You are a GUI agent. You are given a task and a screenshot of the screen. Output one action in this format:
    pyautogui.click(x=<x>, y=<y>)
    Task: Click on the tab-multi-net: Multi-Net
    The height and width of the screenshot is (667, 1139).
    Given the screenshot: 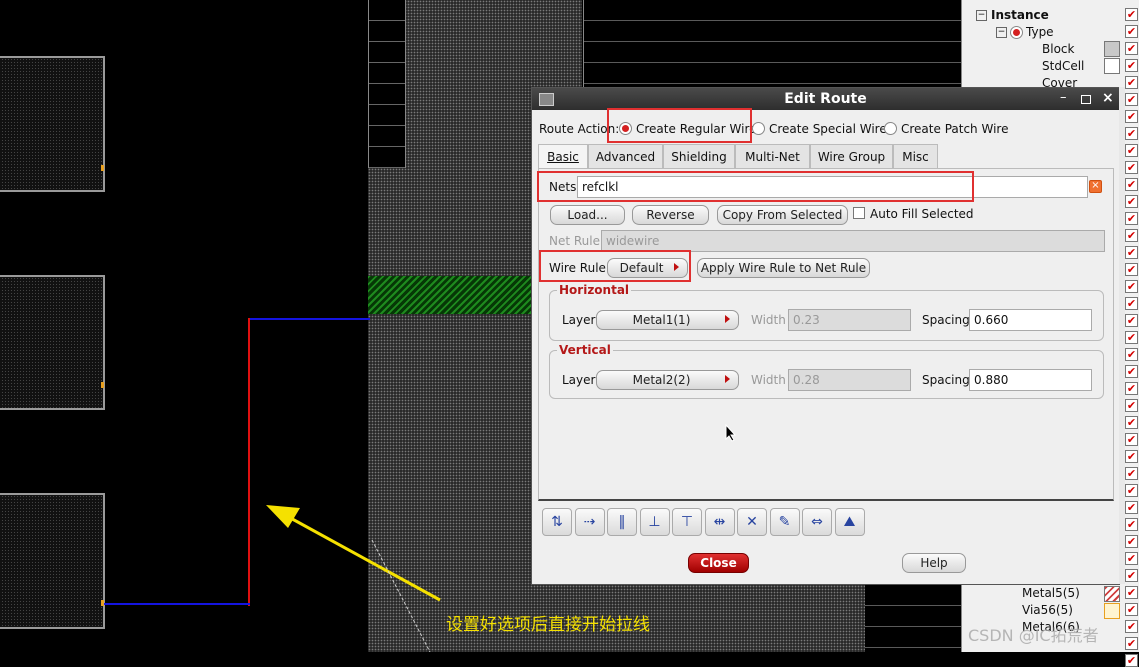 What is the action you would take?
    pyautogui.click(x=772, y=156)
    